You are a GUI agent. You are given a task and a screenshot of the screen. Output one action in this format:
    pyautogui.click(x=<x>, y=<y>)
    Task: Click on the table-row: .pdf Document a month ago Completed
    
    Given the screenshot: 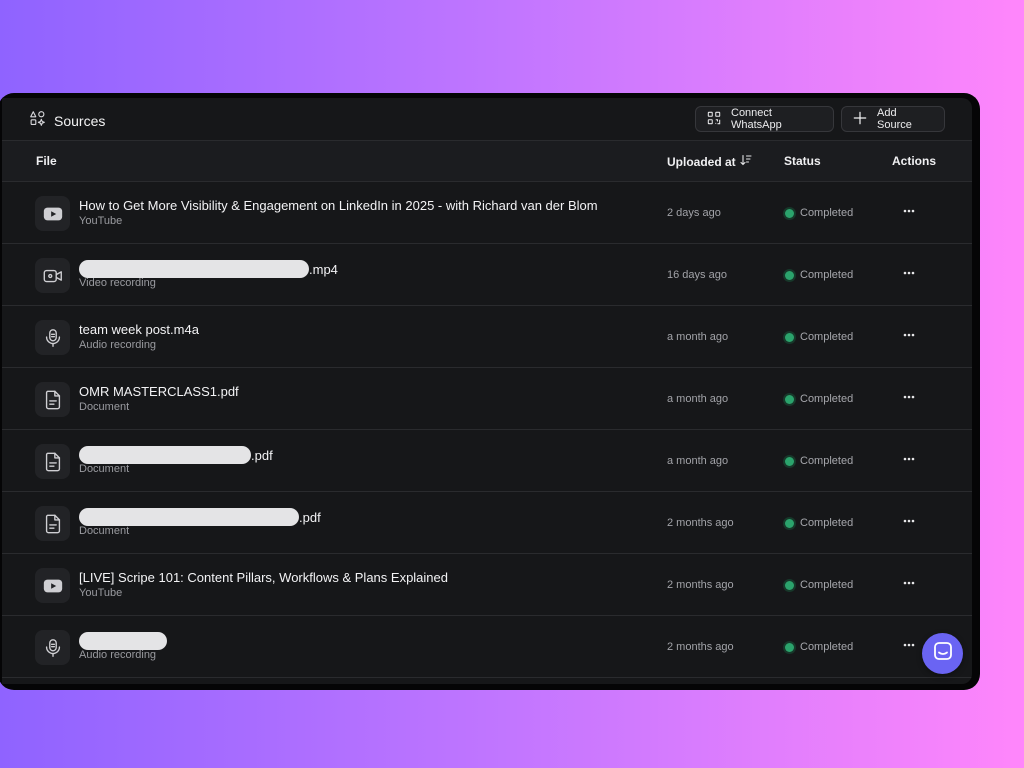 What is the action you would take?
    pyautogui.click(x=487, y=461)
    